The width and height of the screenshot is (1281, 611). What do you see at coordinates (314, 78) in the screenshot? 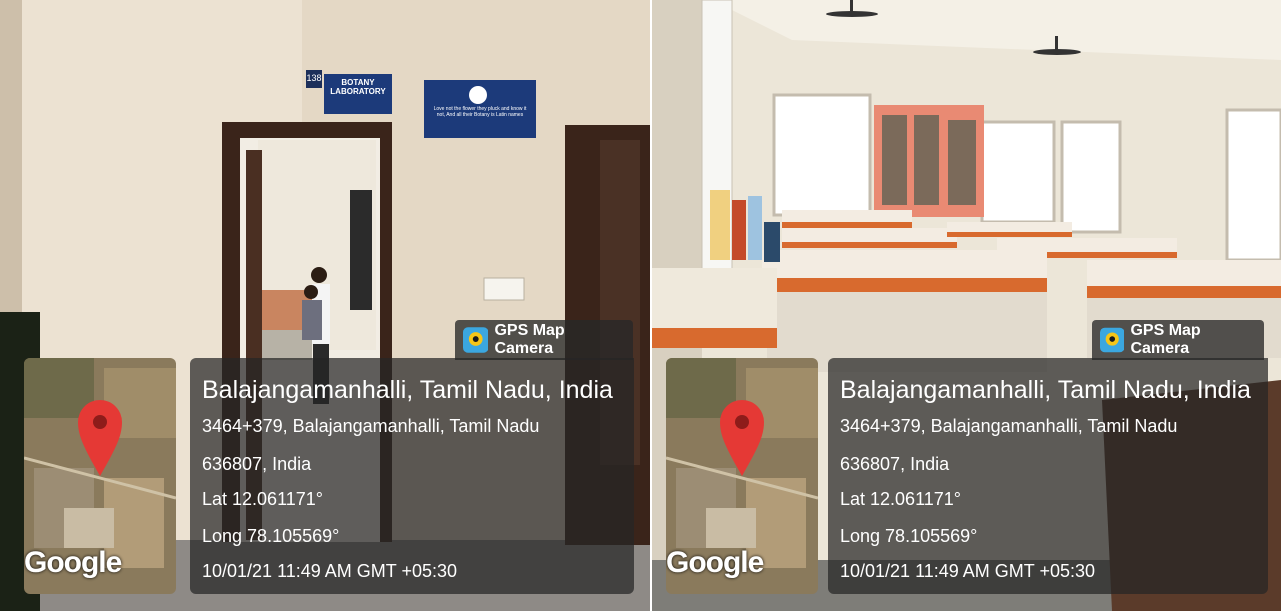
I see `room-number-sign: 138` at bounding box center [314, 78].